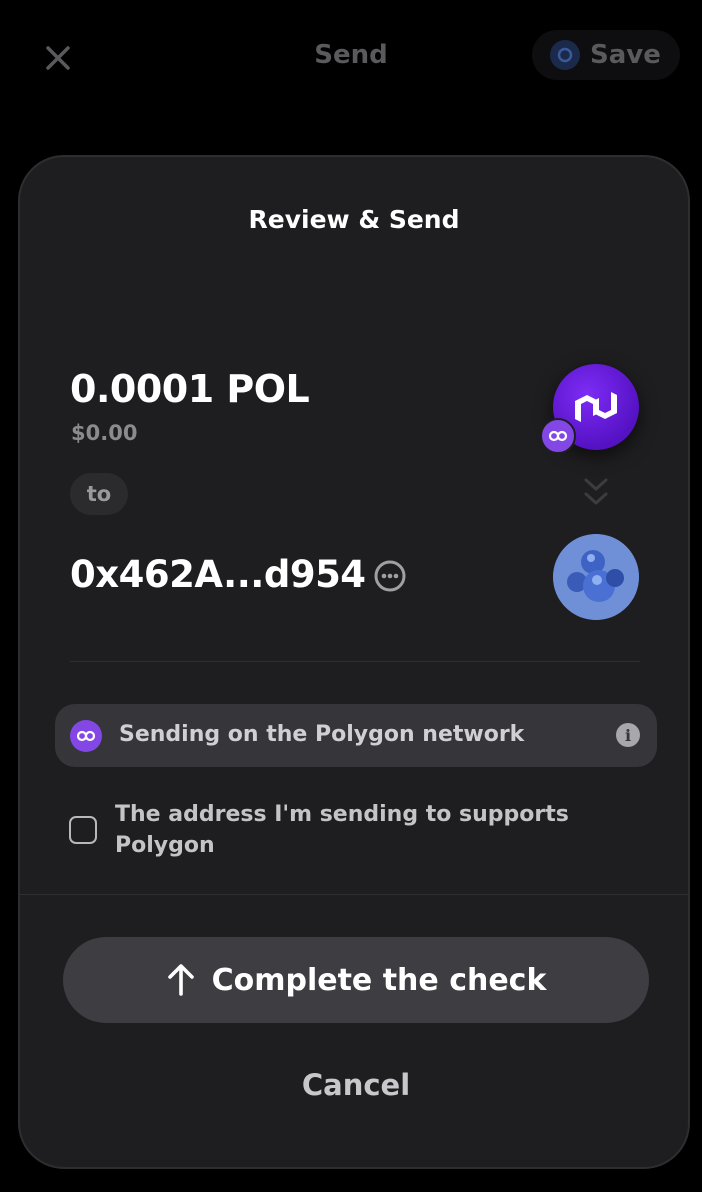 This screenshot has width=702, height=1192. I want to click on confirm-address-checkbox, so click(83, 830).